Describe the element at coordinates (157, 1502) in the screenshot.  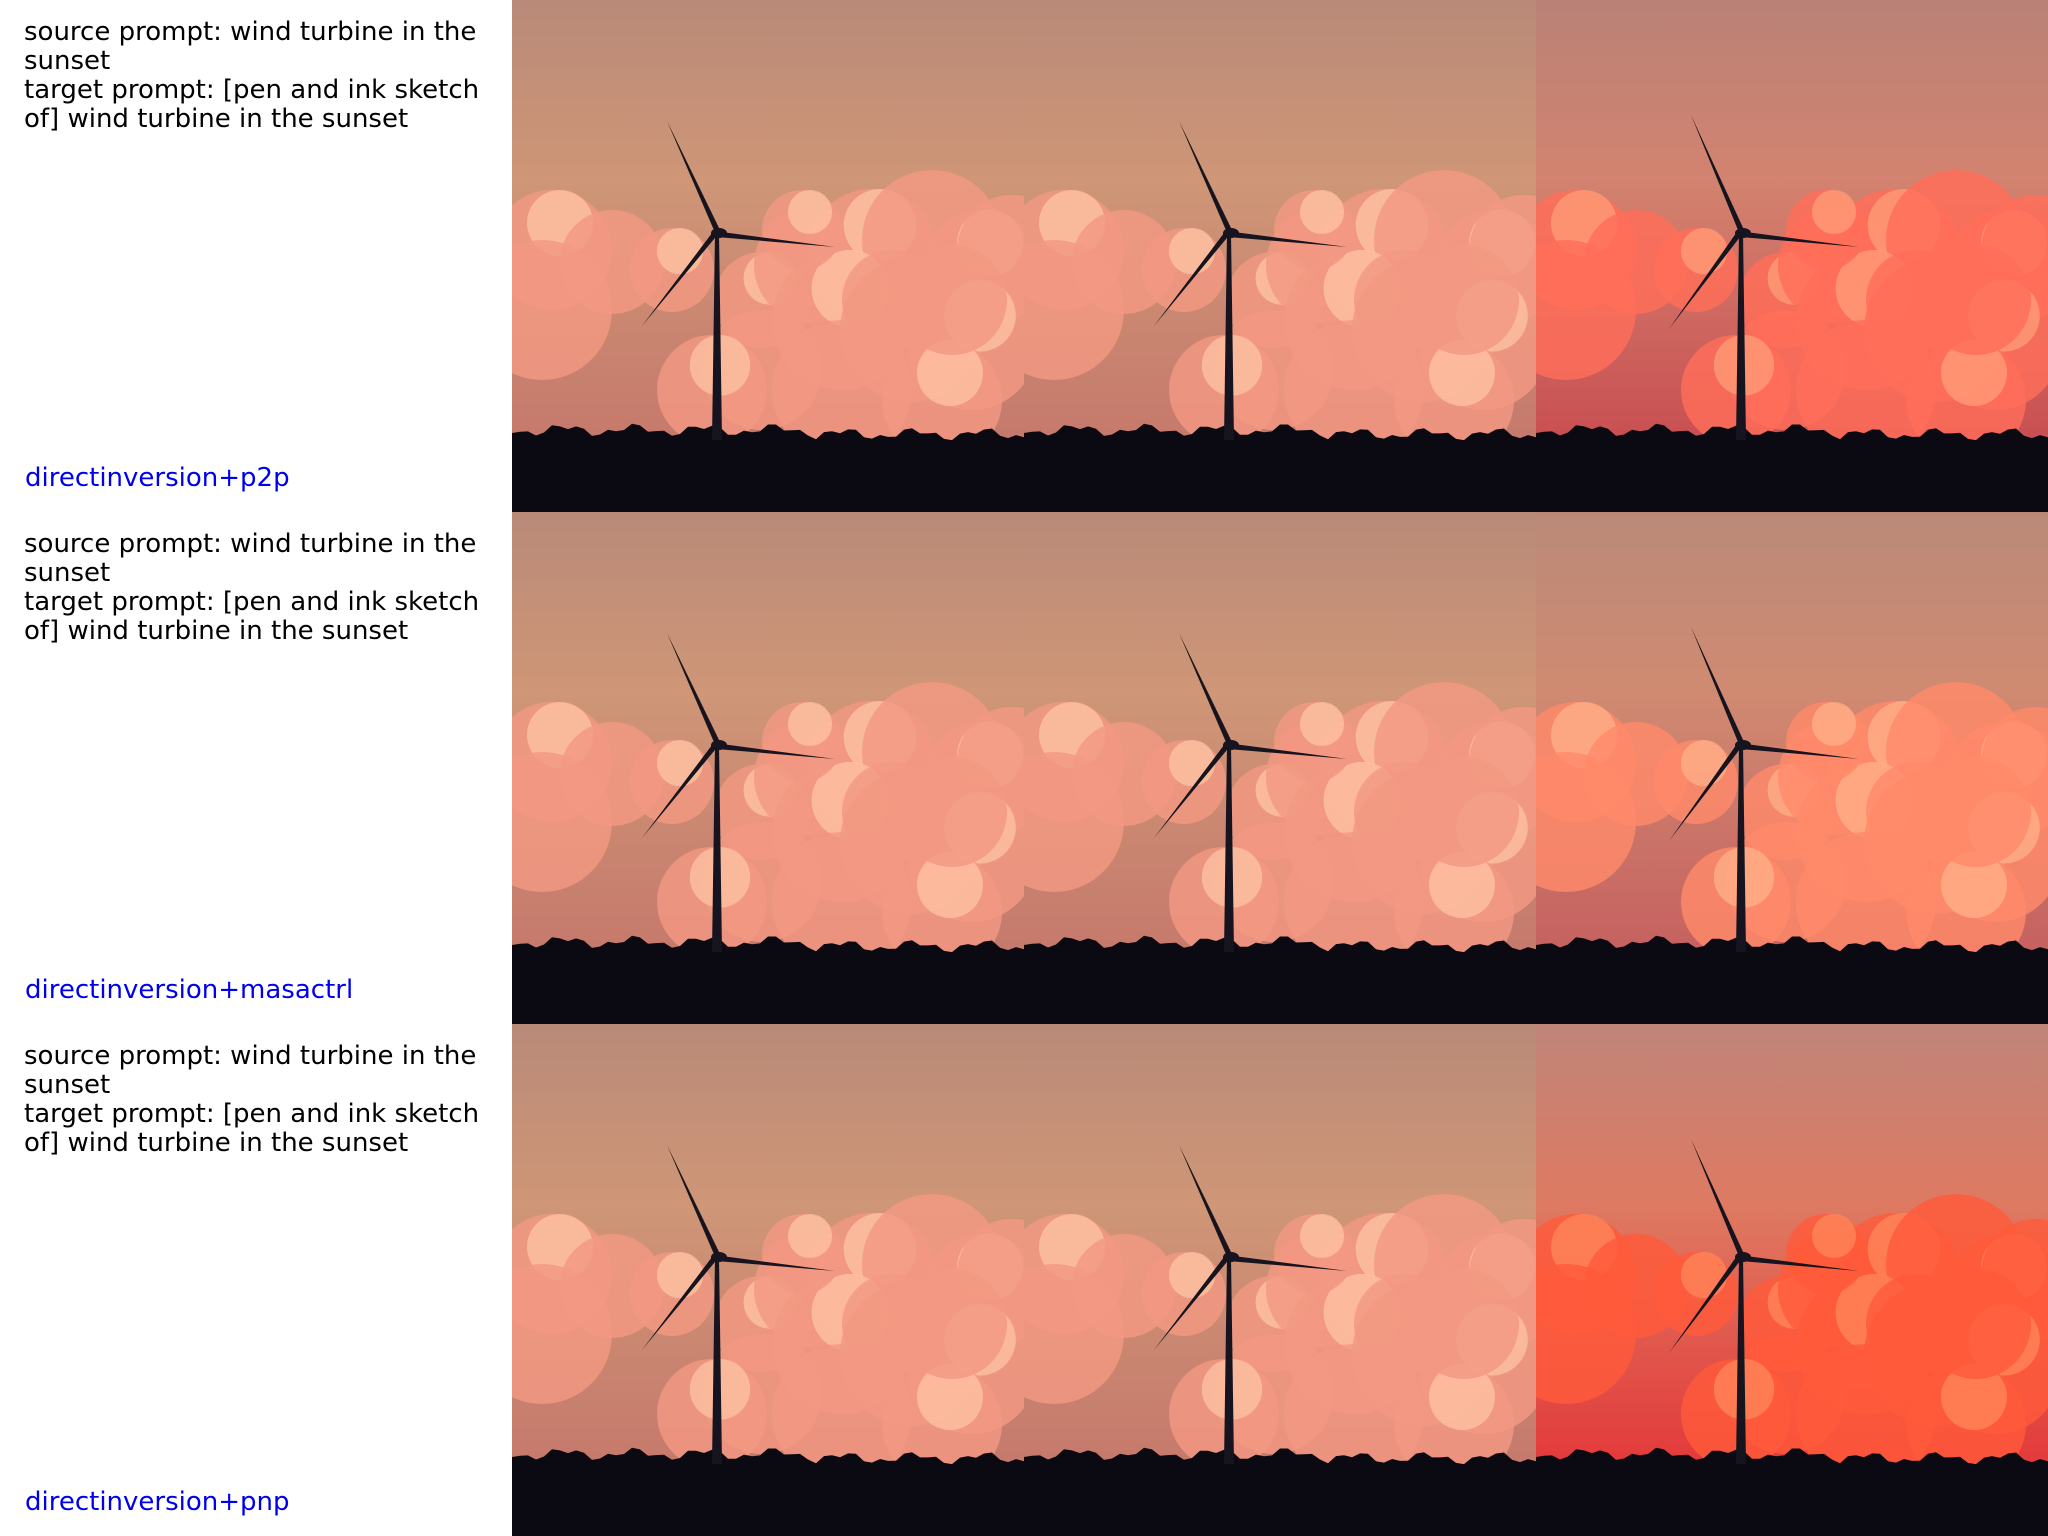
I see `method-label: directinversion+pnp` at that location.